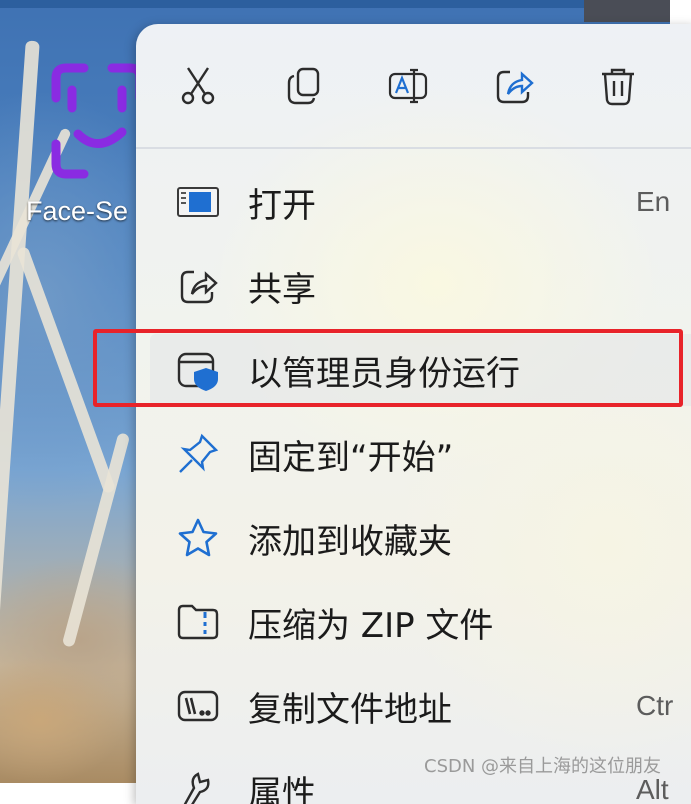 The image size is (691, 804). I want to click on menu-item-shortcut: Ctr, so click(654, 706).